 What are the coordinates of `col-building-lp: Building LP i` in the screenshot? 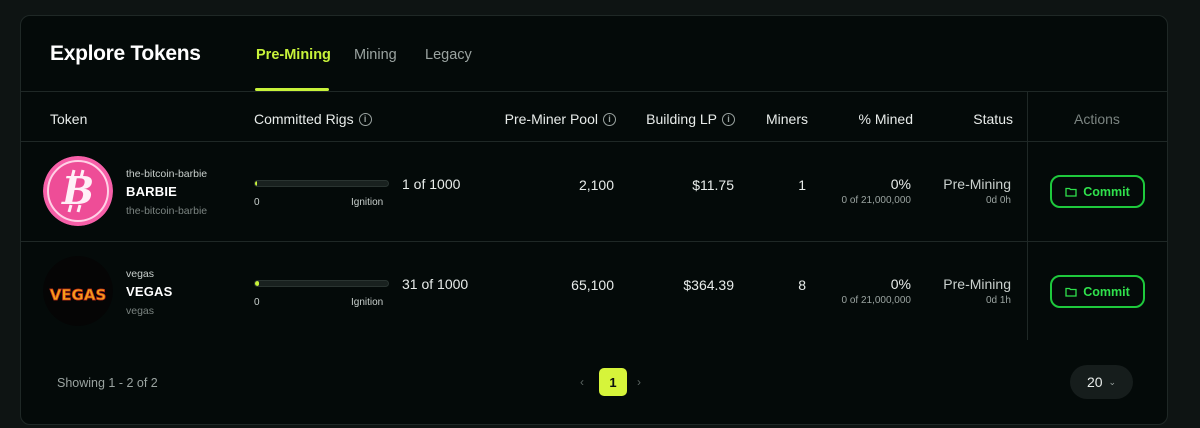 It's located at (678, 119).